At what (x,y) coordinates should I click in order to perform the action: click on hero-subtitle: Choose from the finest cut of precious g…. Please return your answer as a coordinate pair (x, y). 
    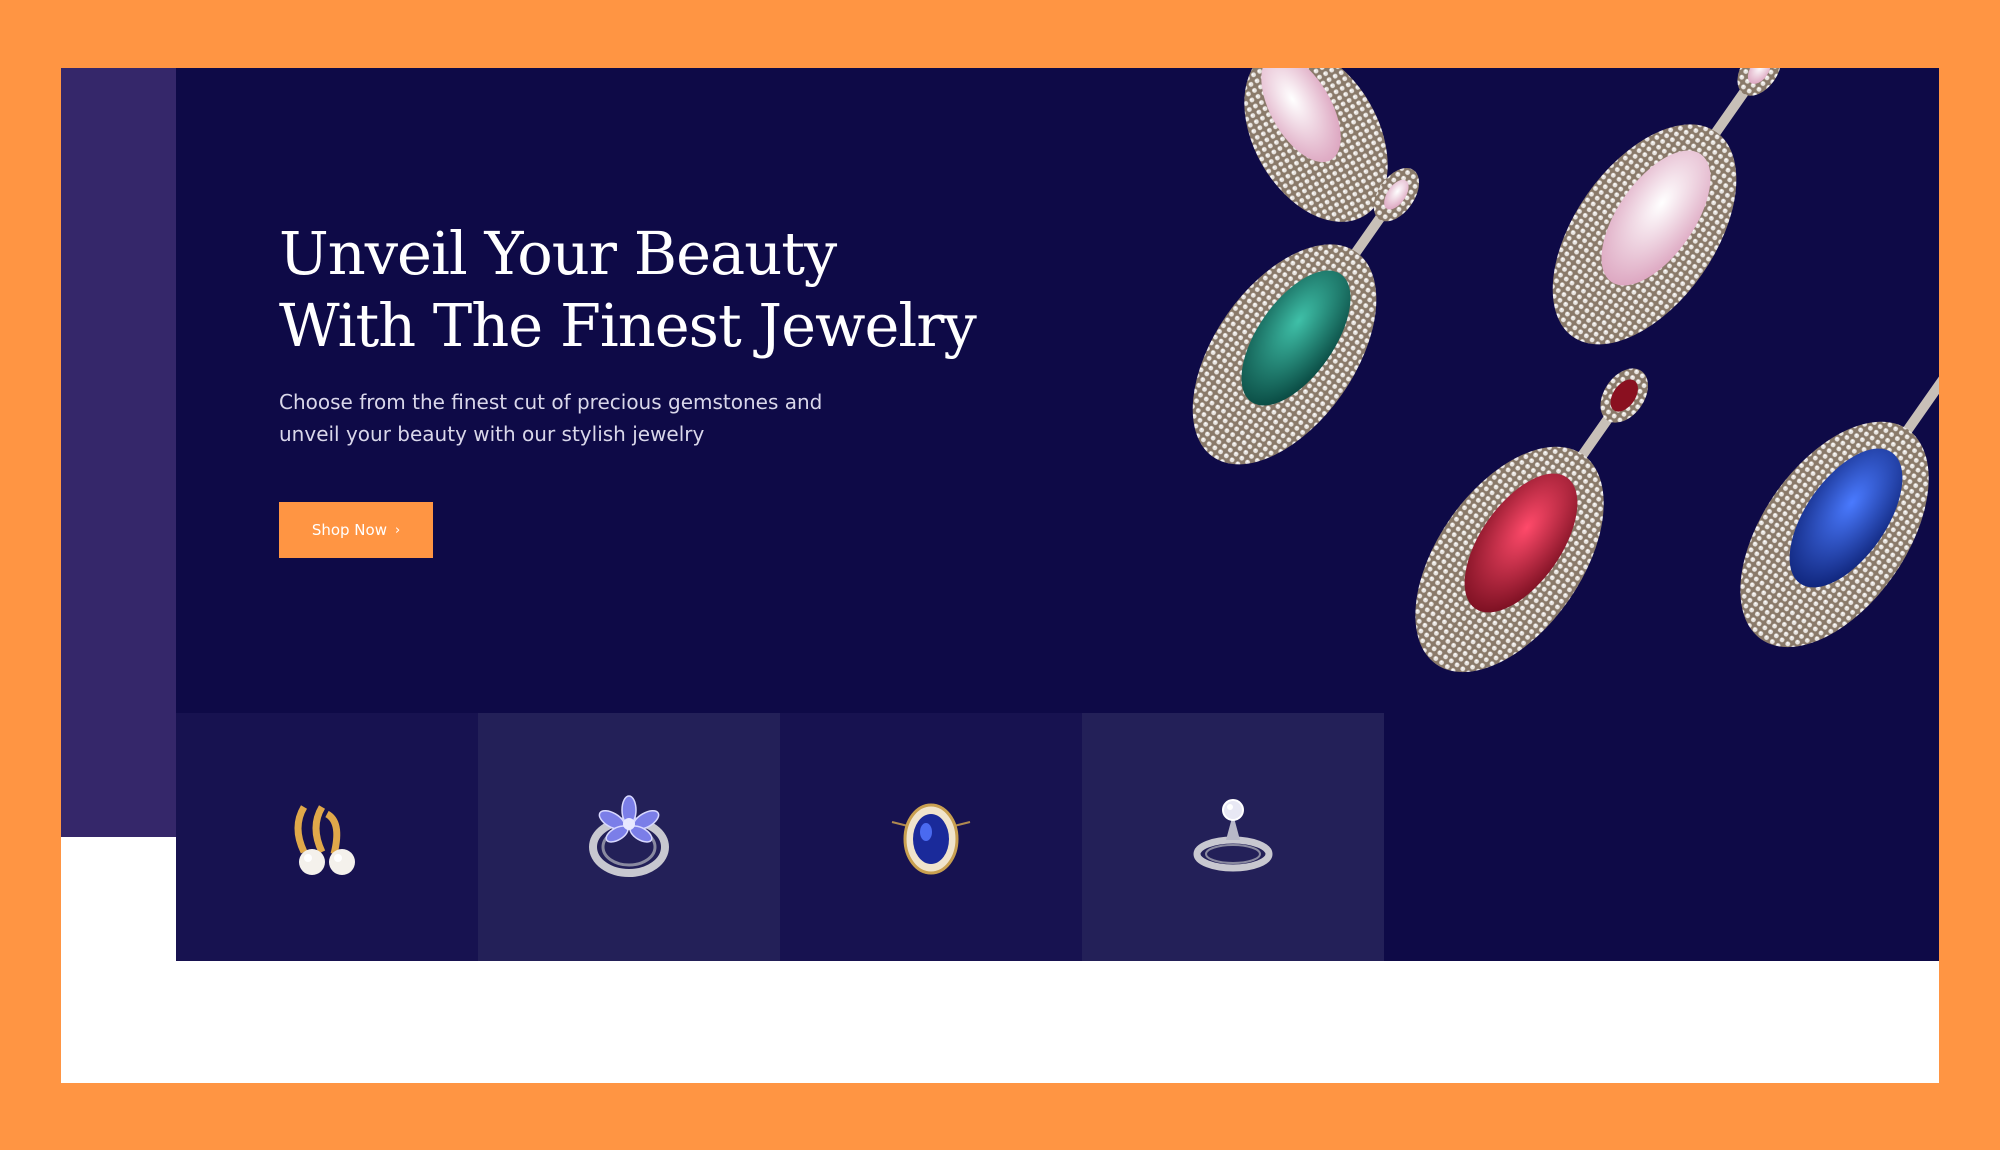
    Looking at the image, I should click on (551, 418).